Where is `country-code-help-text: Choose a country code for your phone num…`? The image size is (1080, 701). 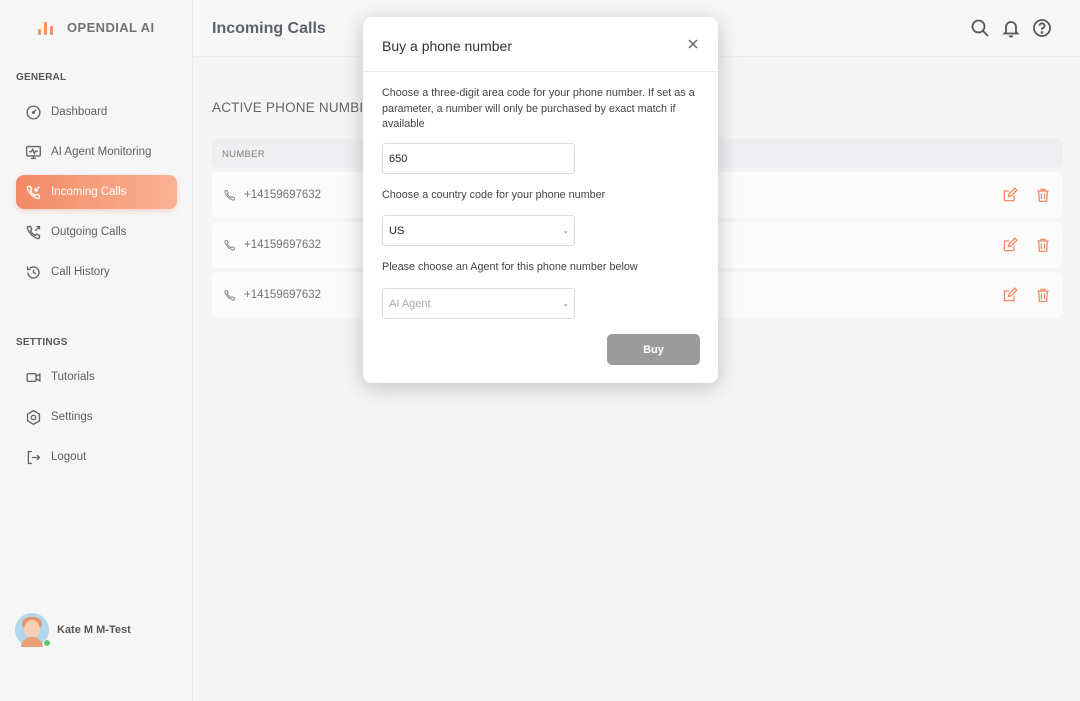 country-code-help-text: Choose a country code for your phone num… is located at coordinates (494, 195).